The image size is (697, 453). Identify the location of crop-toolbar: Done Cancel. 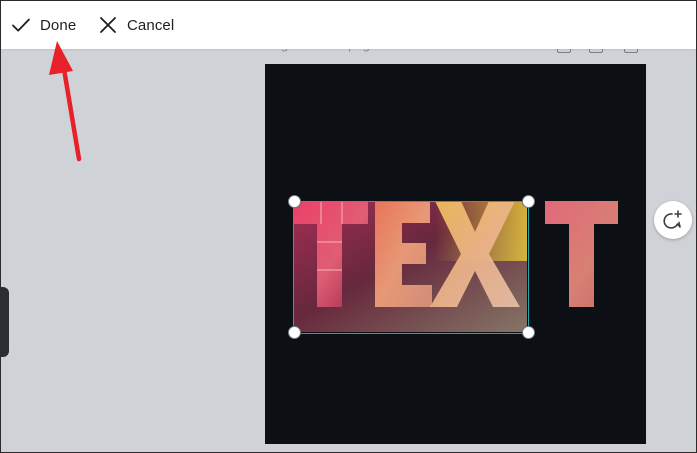
(348, 25).